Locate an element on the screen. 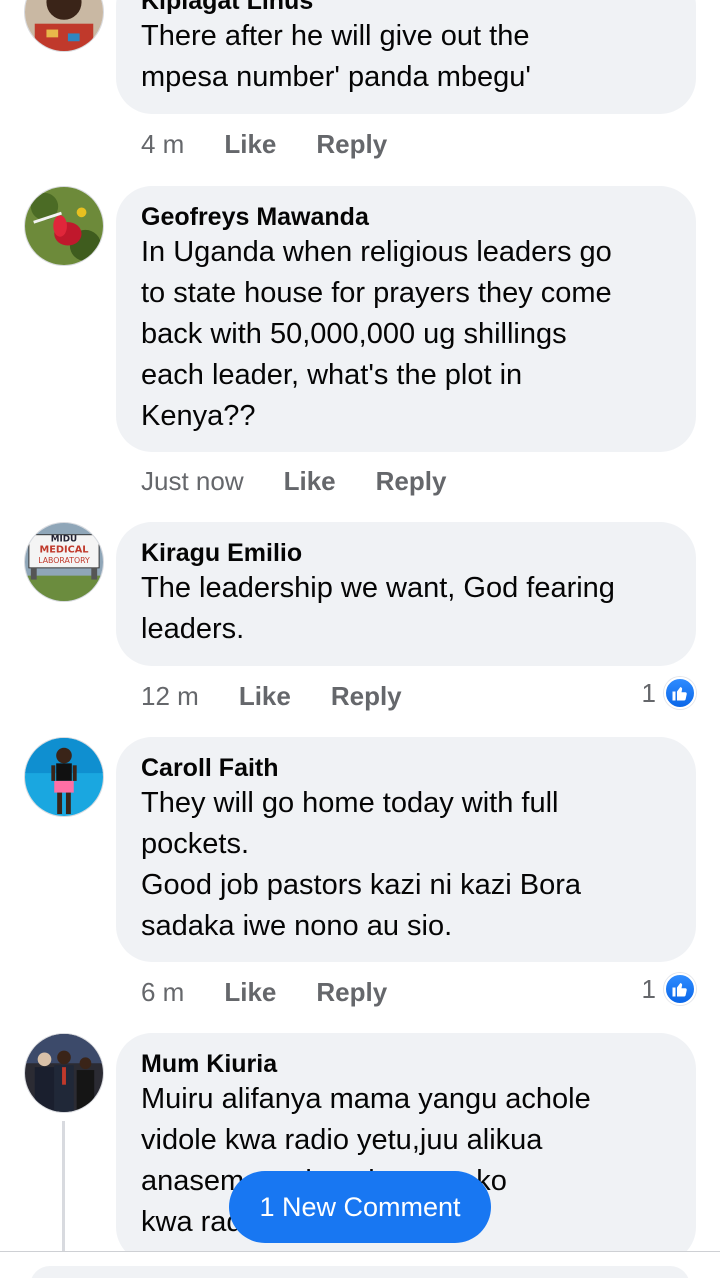 Image resolution: width=720 pixels, height=1278 pixels. comment-actions: 6 m Like Reply is located at coordinates (264, 992).